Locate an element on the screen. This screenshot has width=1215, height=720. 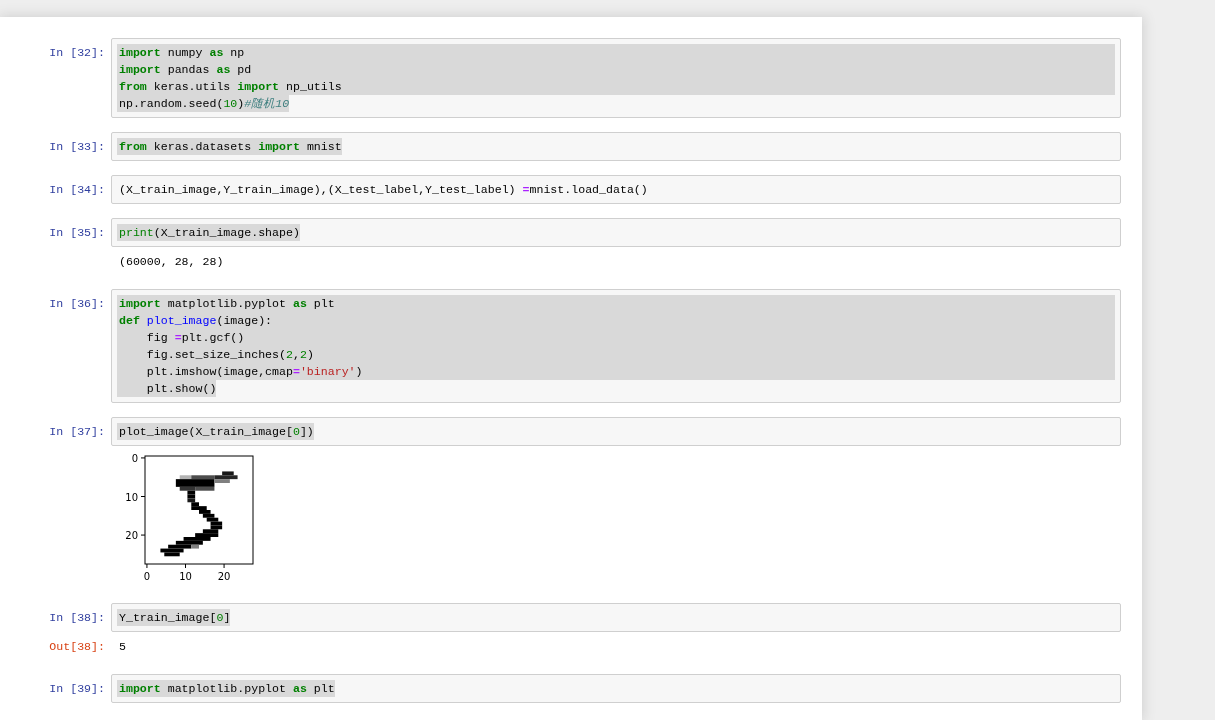
input-prompt: In [33]: is located at coordinates (77, 147).